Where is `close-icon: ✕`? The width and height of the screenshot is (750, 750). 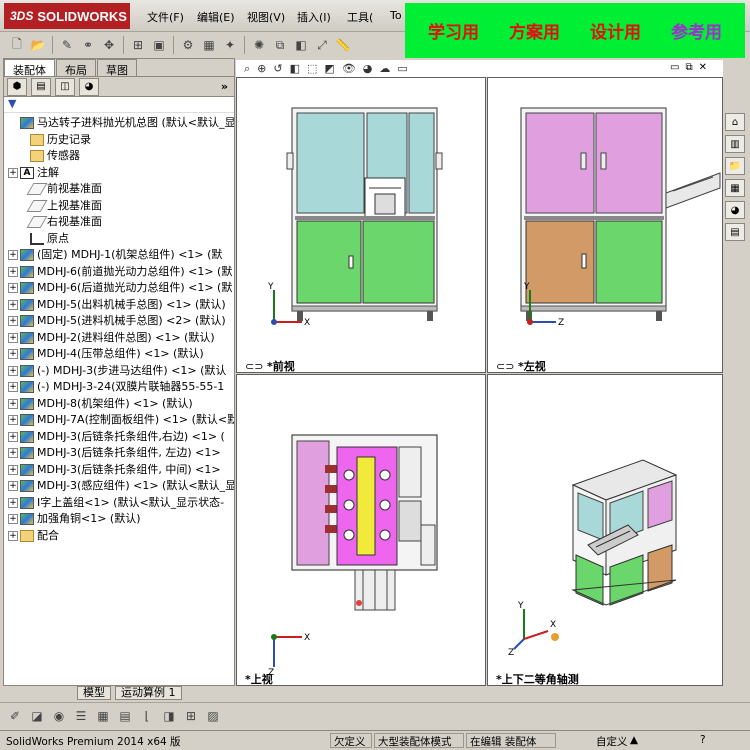
close-icon: ✕ is located at coordinates (703, 67).